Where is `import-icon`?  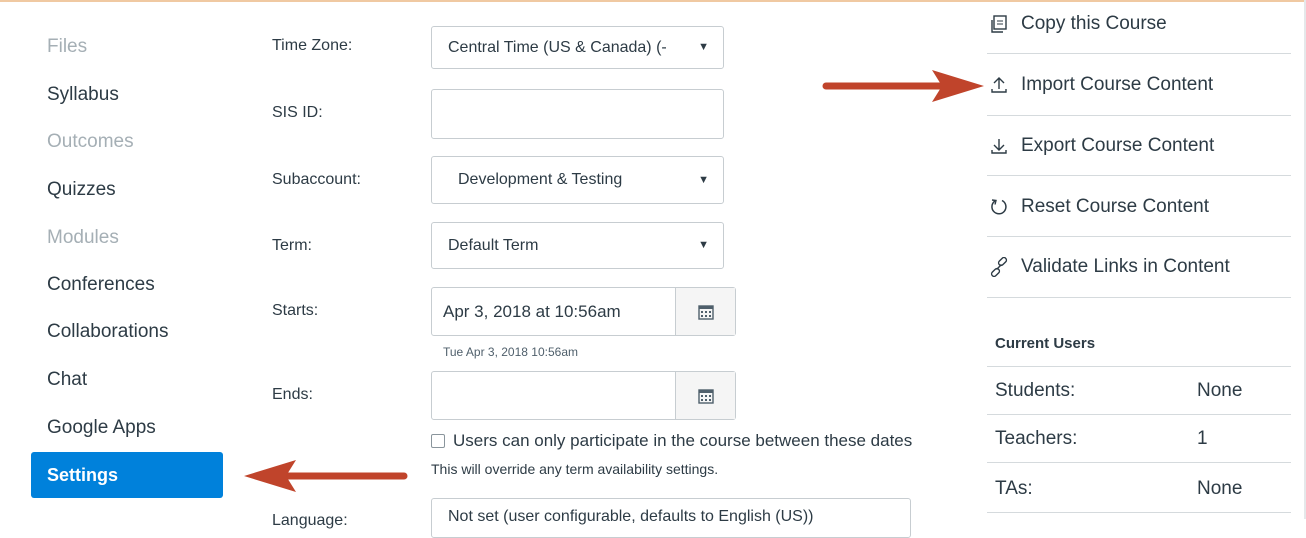 import-icon is located at coordinates (999, 85).